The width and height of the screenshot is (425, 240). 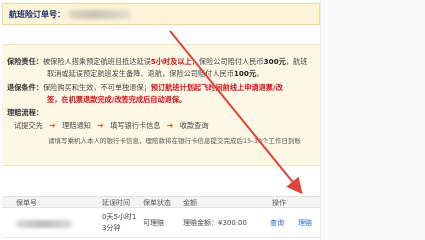 I want to click on order-number-bar: 航班险订单号：, so click(x=161, y=14).